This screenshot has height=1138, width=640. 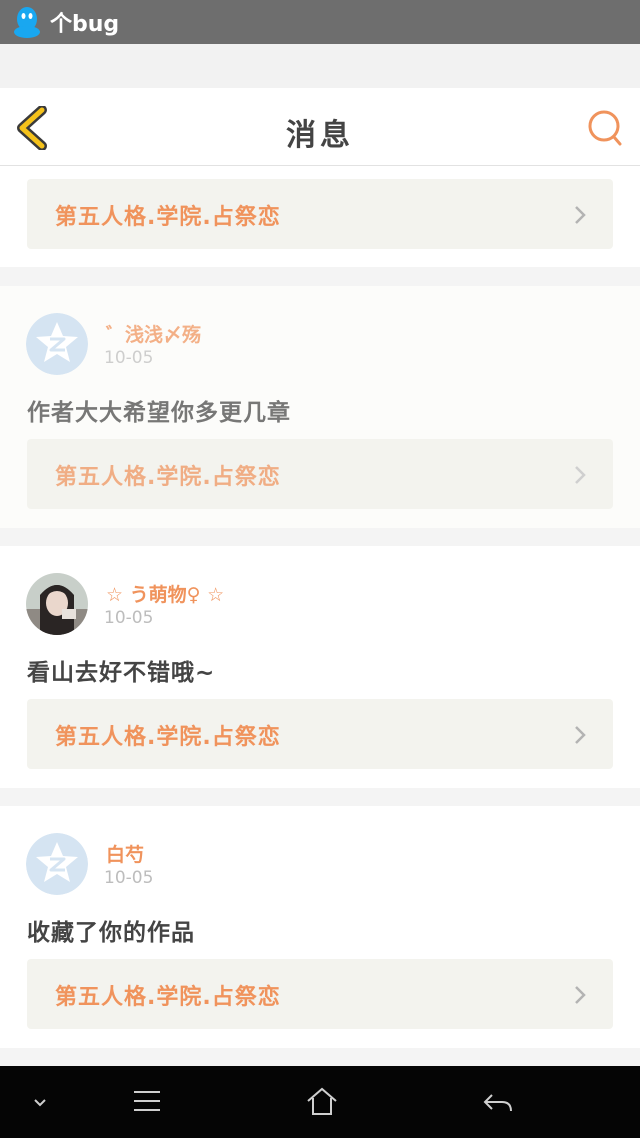 I want to click on user-name: ☆ う萌物♀ ☆, so click(x=165, y=593).